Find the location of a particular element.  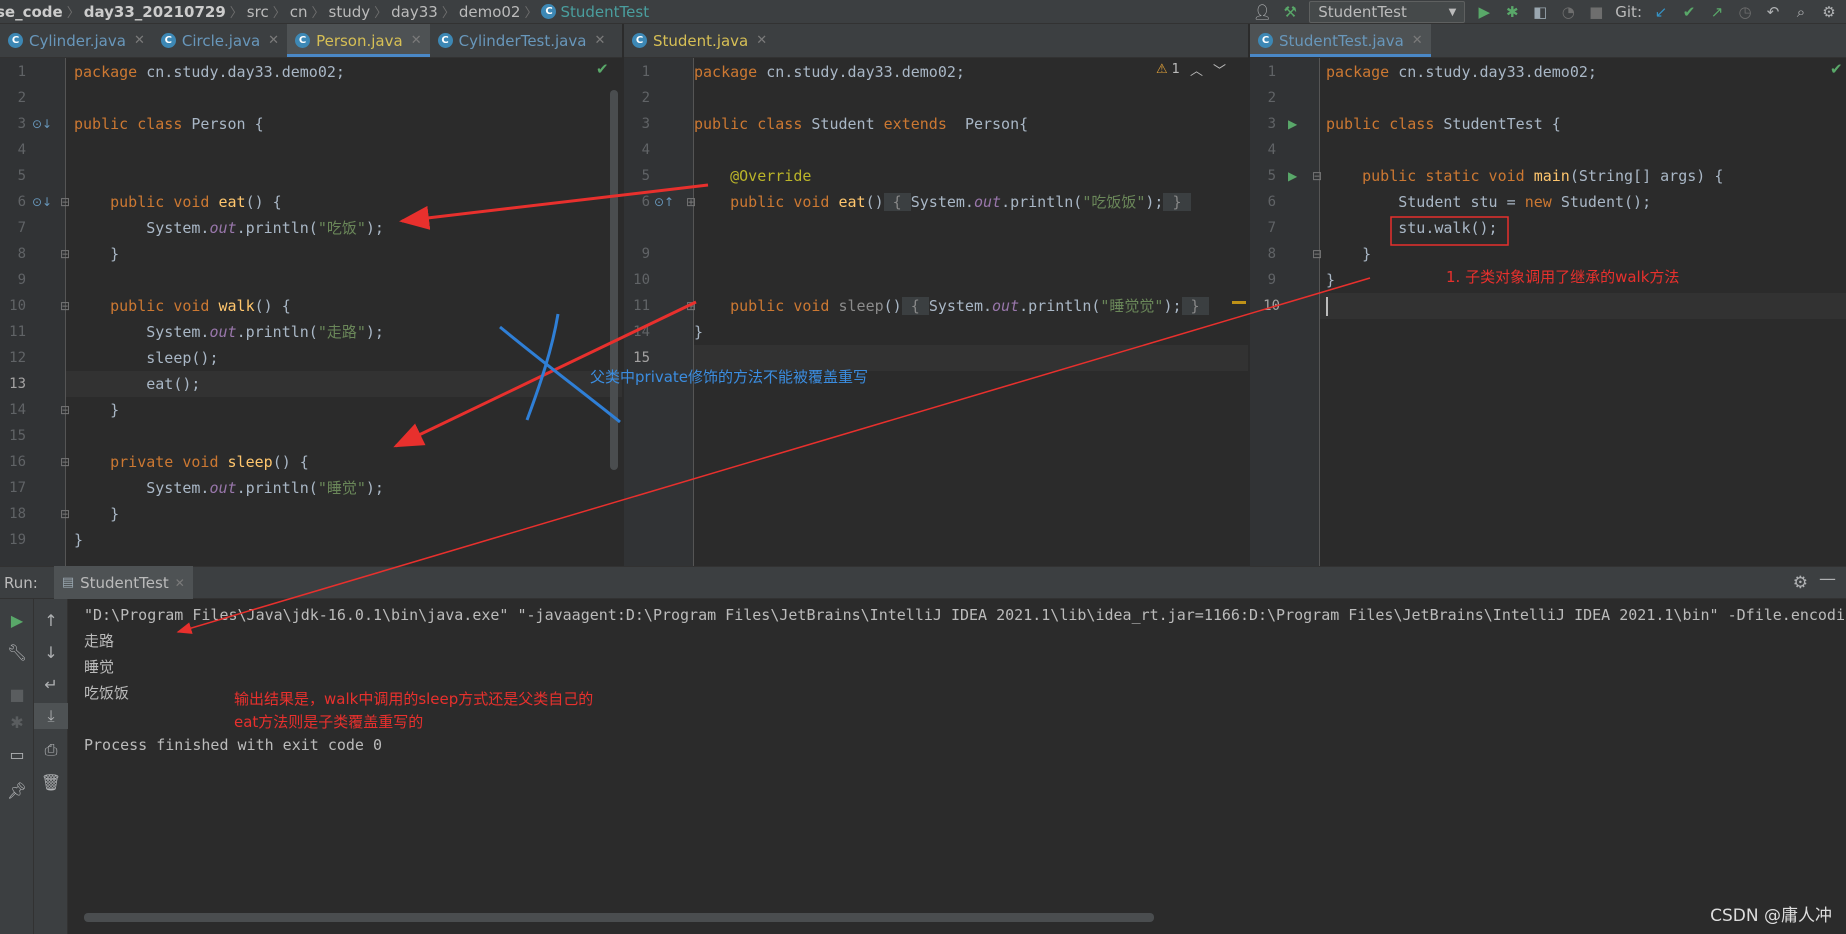

rerun-icon: ▶ is located at coordinates (17, 620).